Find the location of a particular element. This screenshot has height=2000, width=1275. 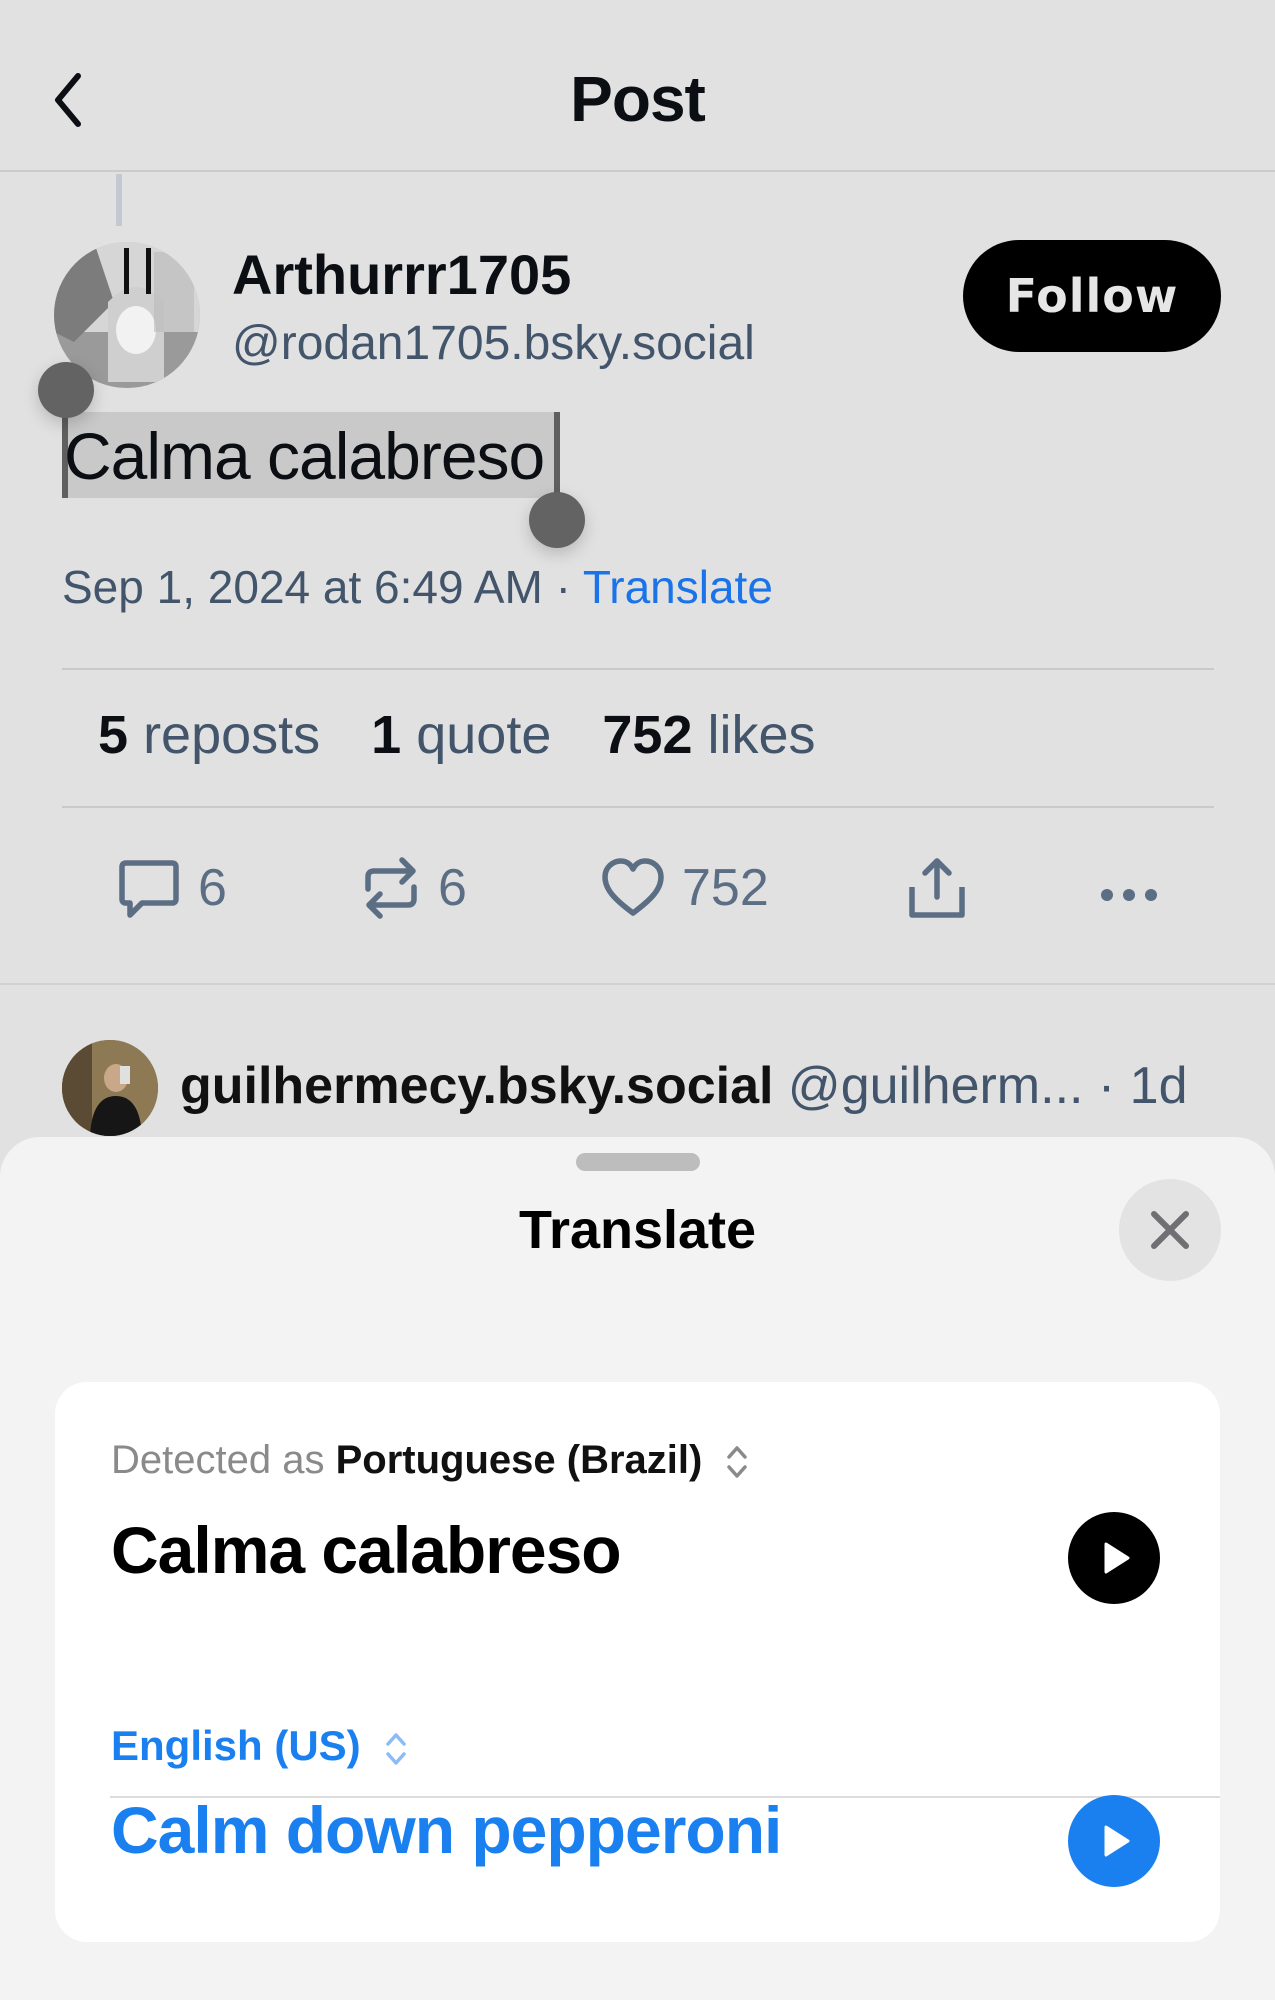

heart-icon is located at coordinates (633, 887).